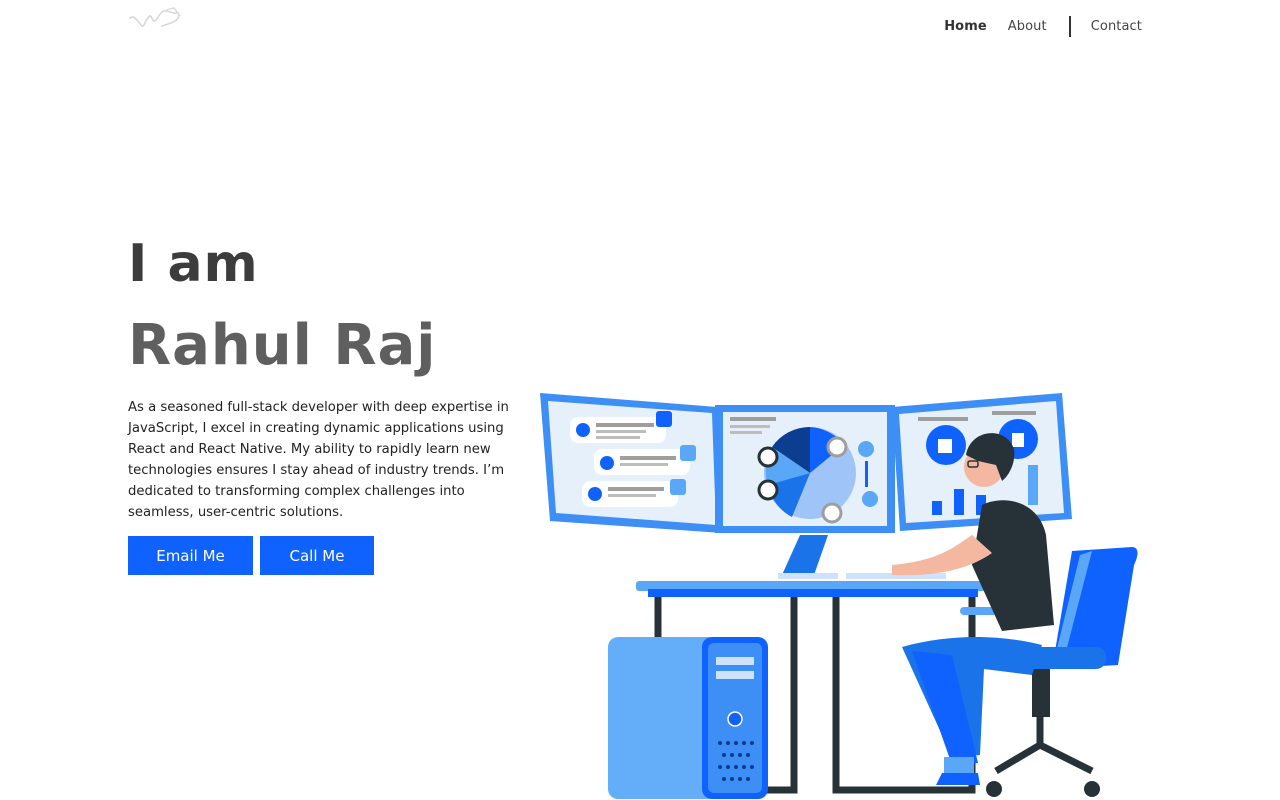  Describe the element at coordinates (1116, 26) in the screenshot. I see `nav-contact-link: Contact` at that location.